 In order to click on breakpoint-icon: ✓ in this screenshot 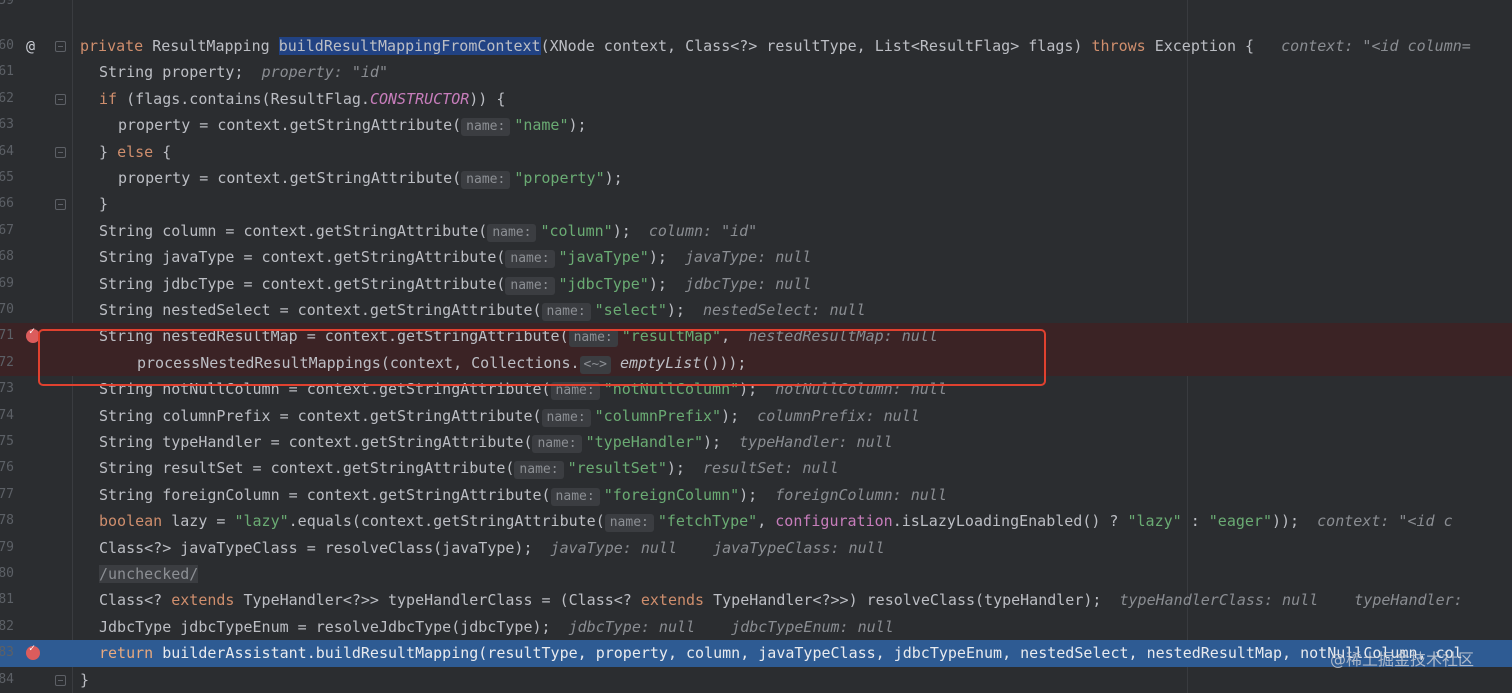, I will do `click(33, 652)`.